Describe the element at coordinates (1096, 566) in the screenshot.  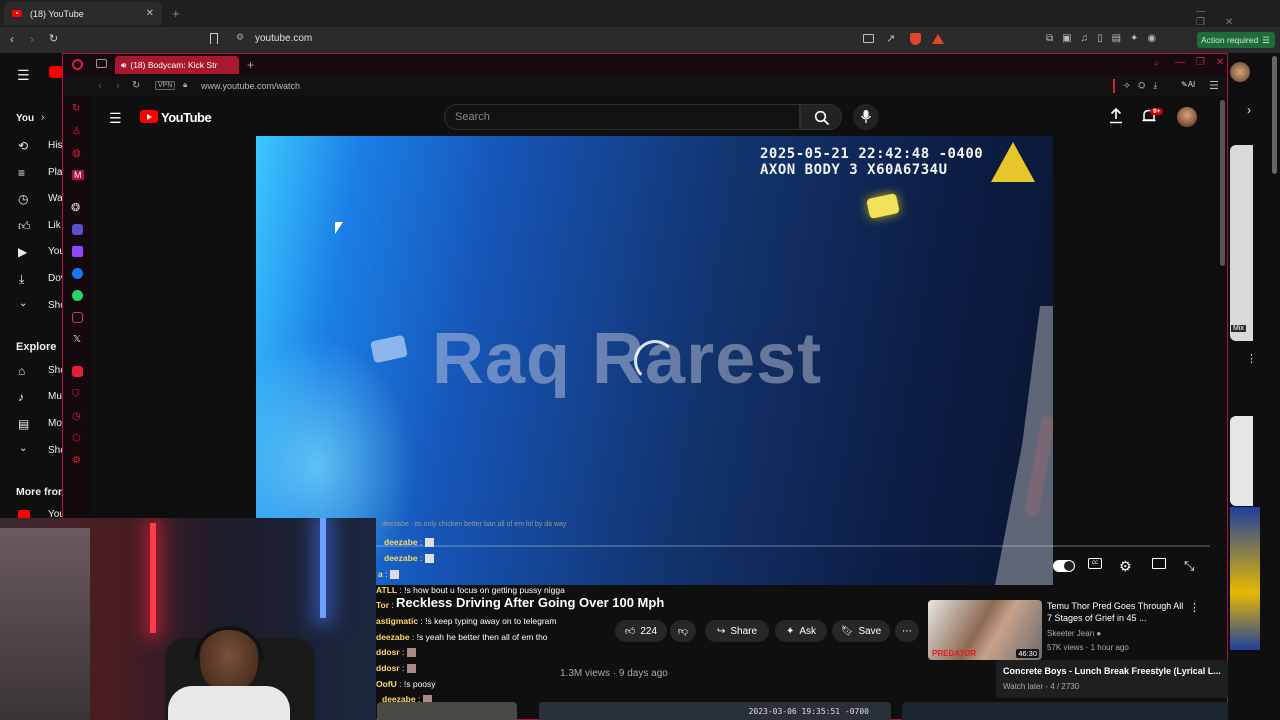
I see `captions-button: cc` at that location.